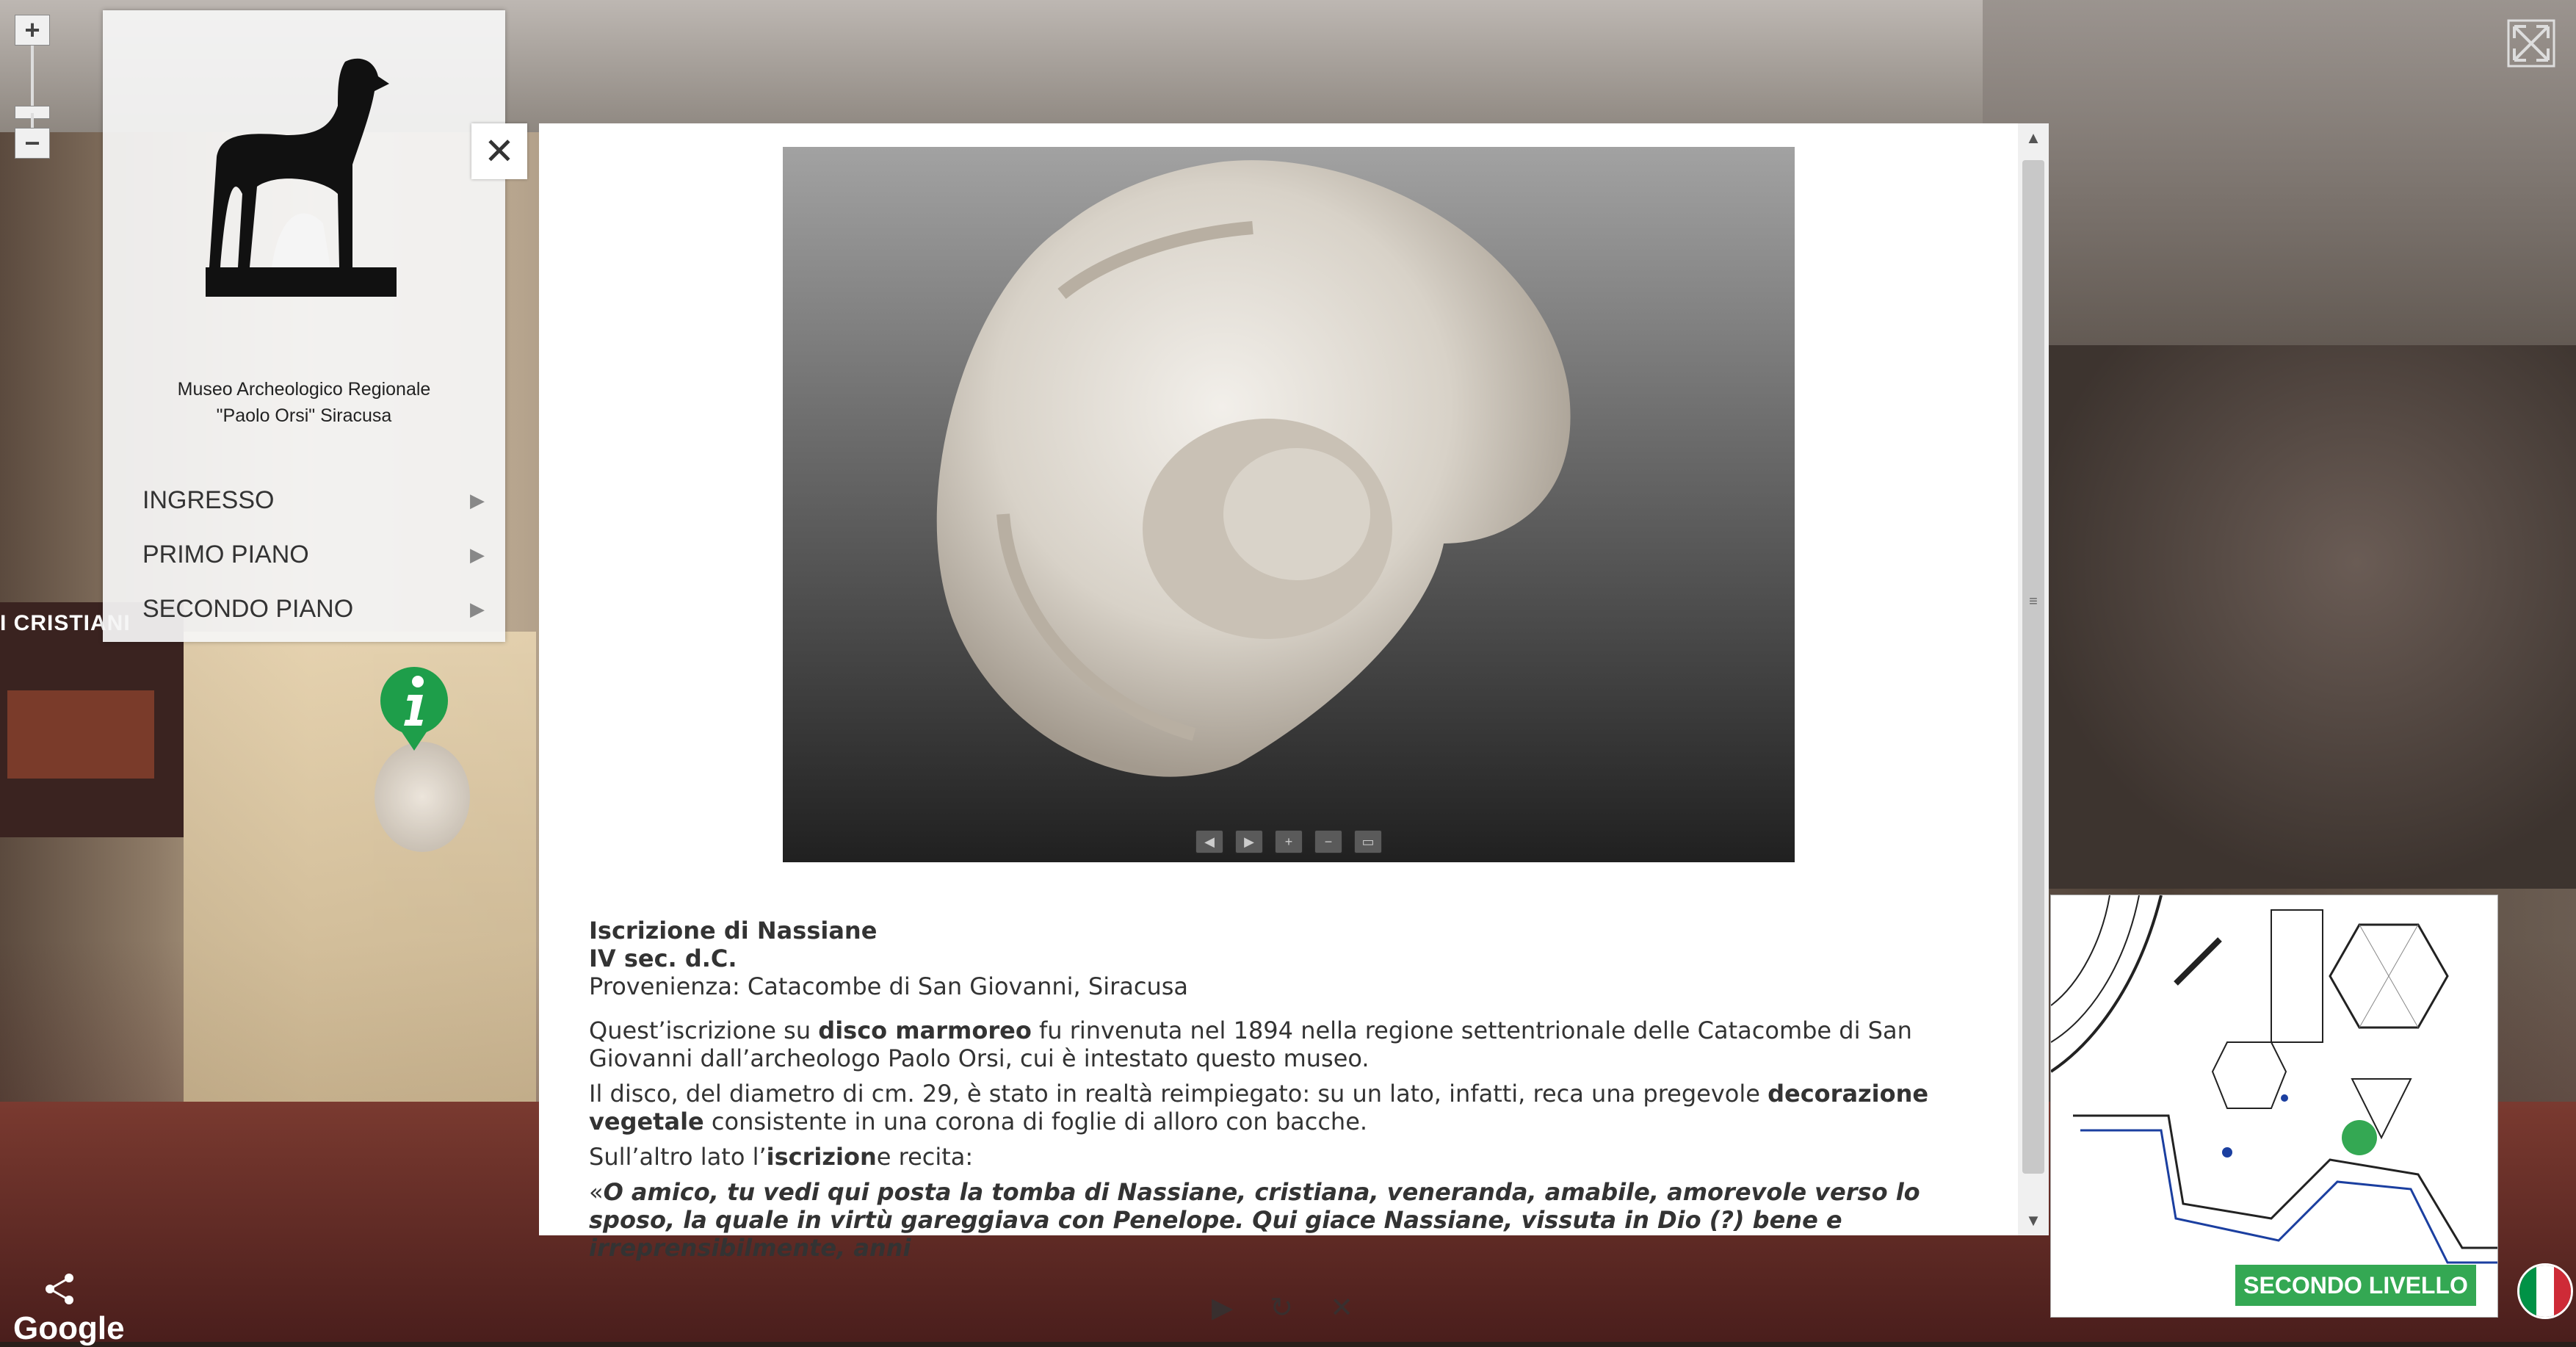 Image resolution: width=2576 pixels, height=1347 pixels. I want to click on menu-item-primo-piano: PRIMO PIANO ▶, so click(304, 554).